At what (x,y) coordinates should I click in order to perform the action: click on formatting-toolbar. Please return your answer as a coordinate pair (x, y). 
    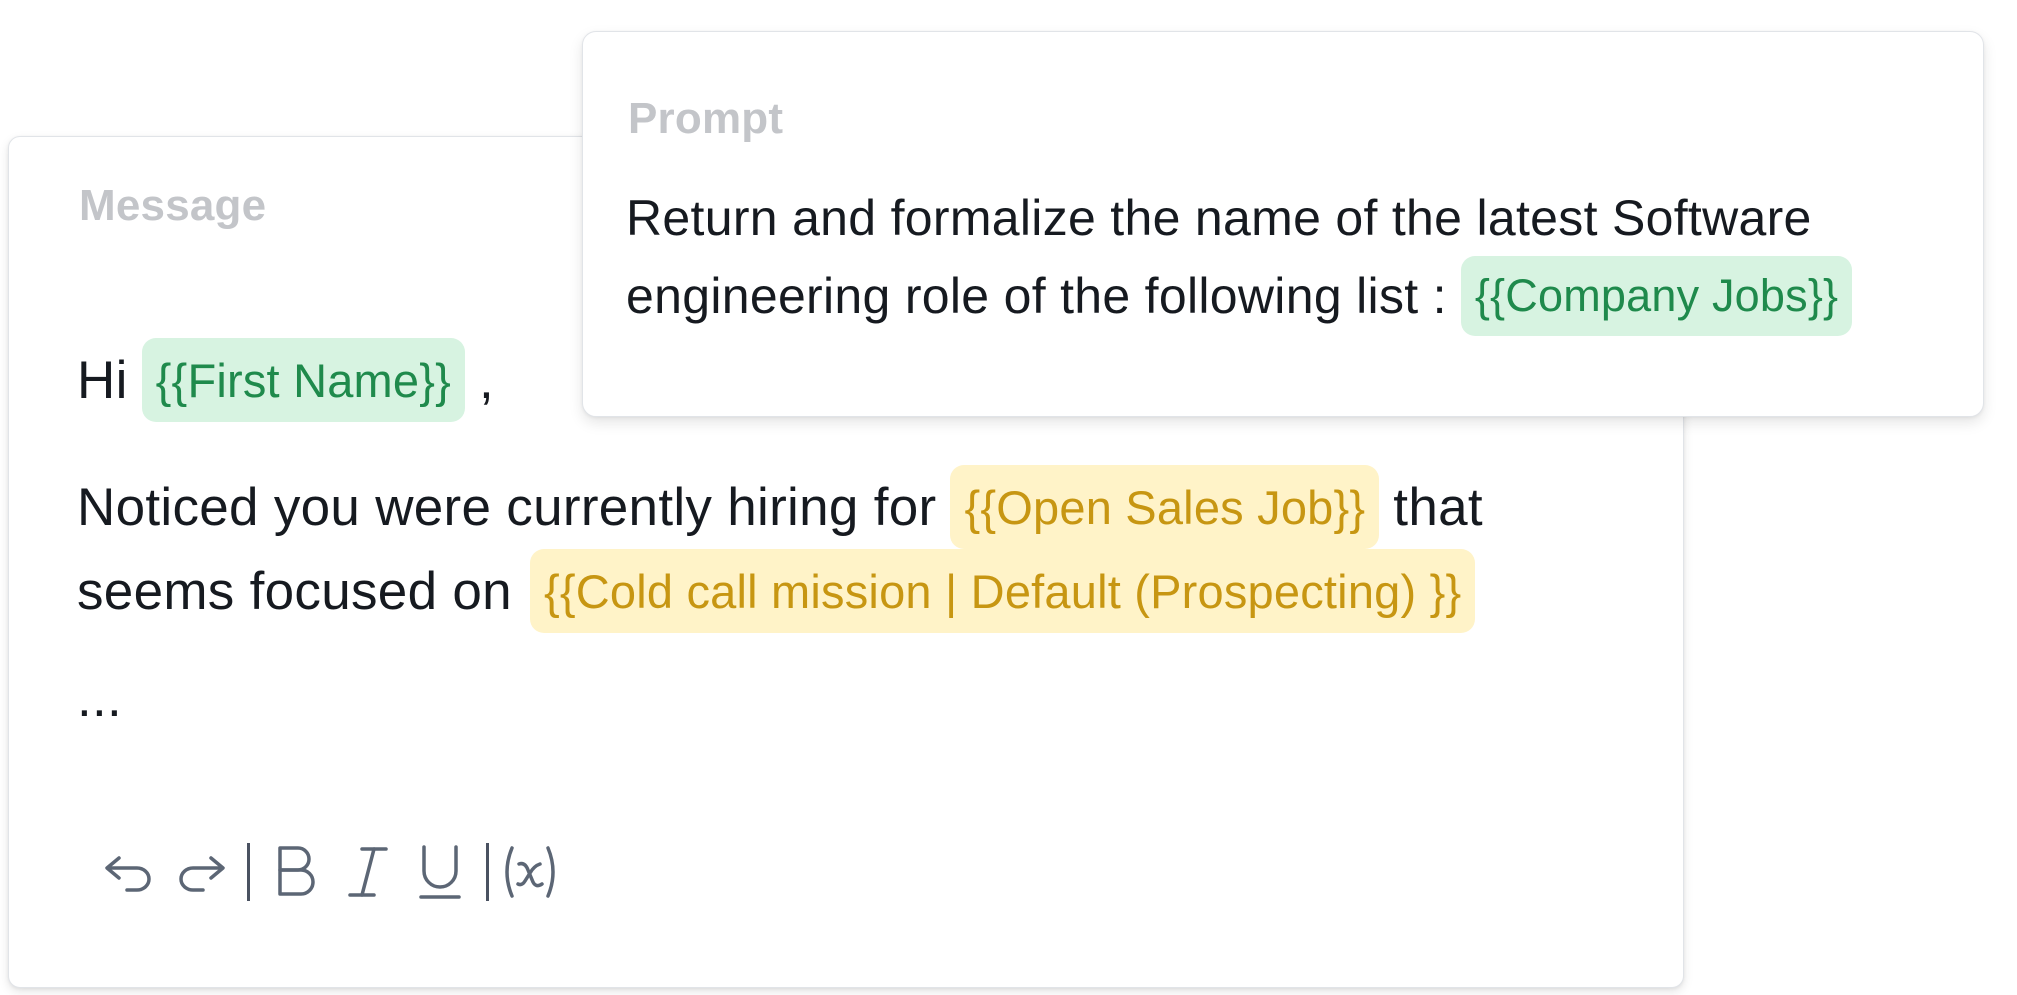
    Looking at the image, I should click on (327, 872).